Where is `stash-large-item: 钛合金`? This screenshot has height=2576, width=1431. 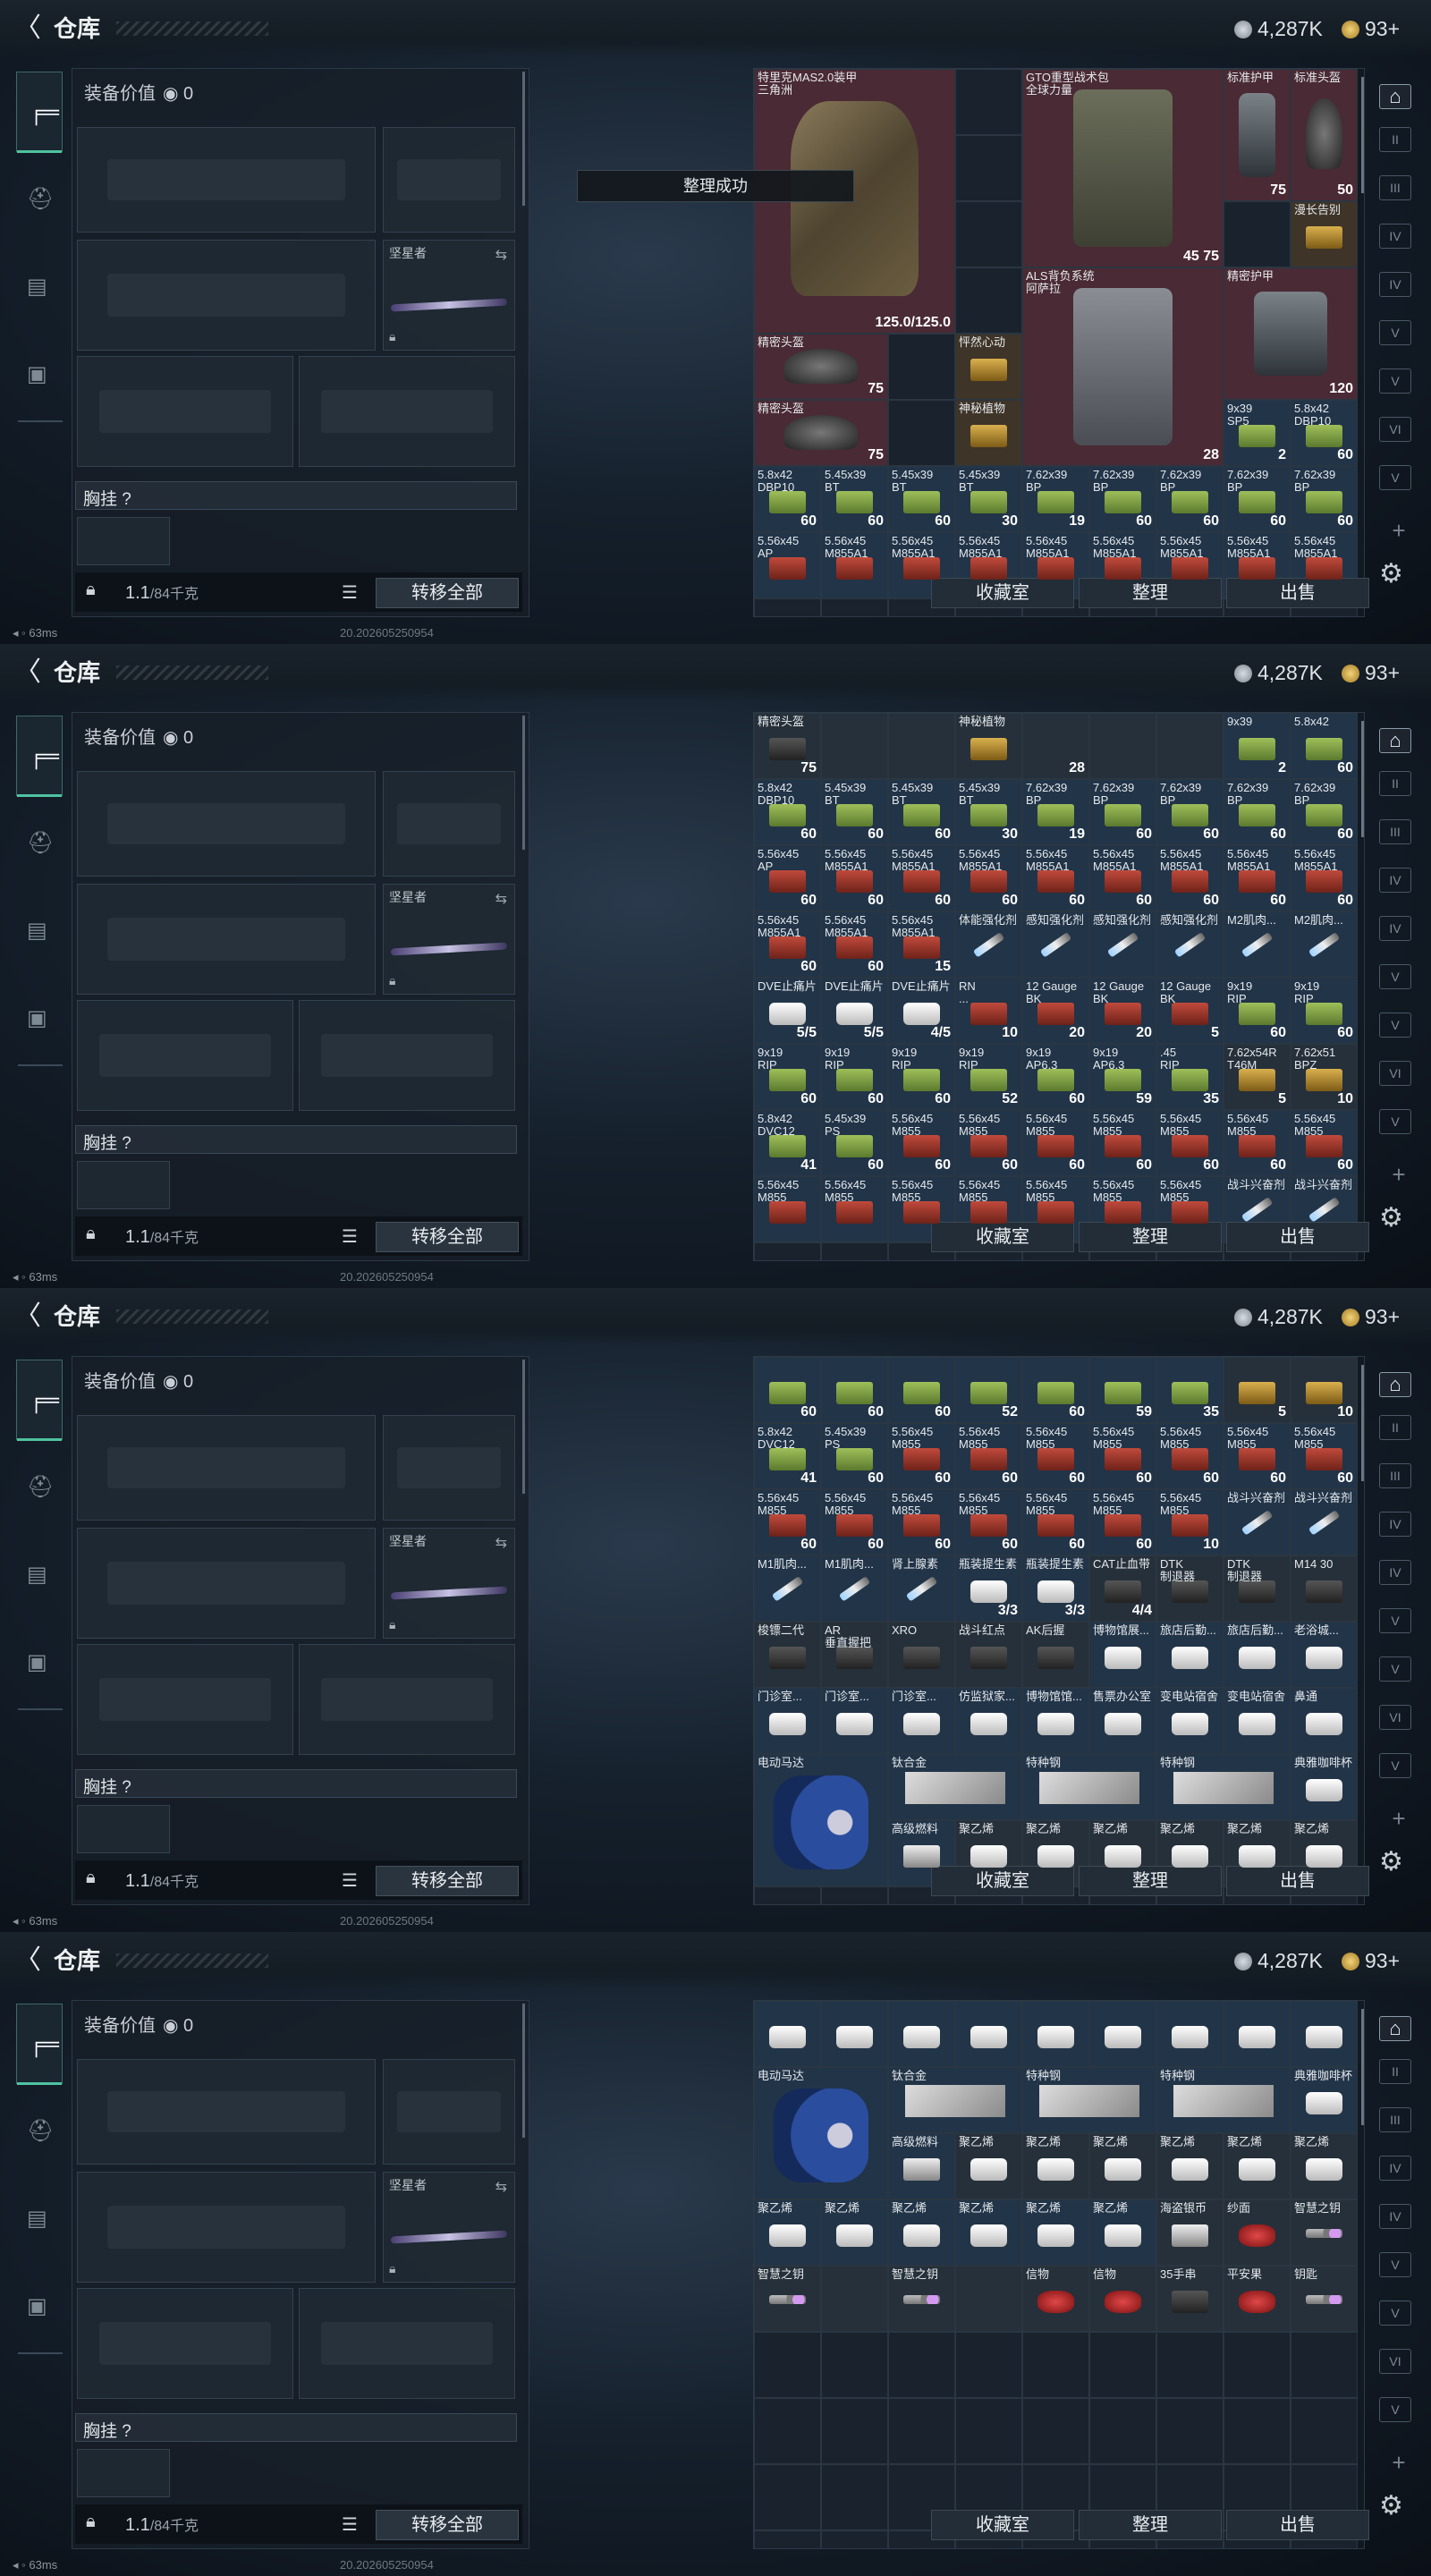
stash-large-item: 钛合金 is located at coordinates (955, 2100).